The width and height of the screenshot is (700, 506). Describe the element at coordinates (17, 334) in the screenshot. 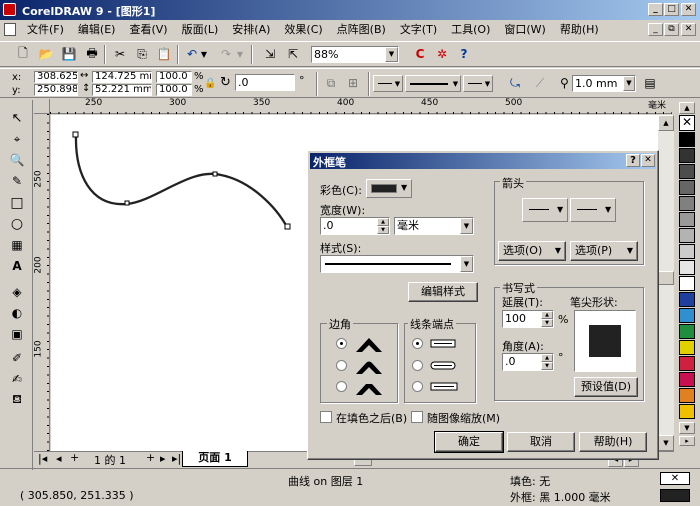

I see `shadow-tool-icon: ▣` at that location.